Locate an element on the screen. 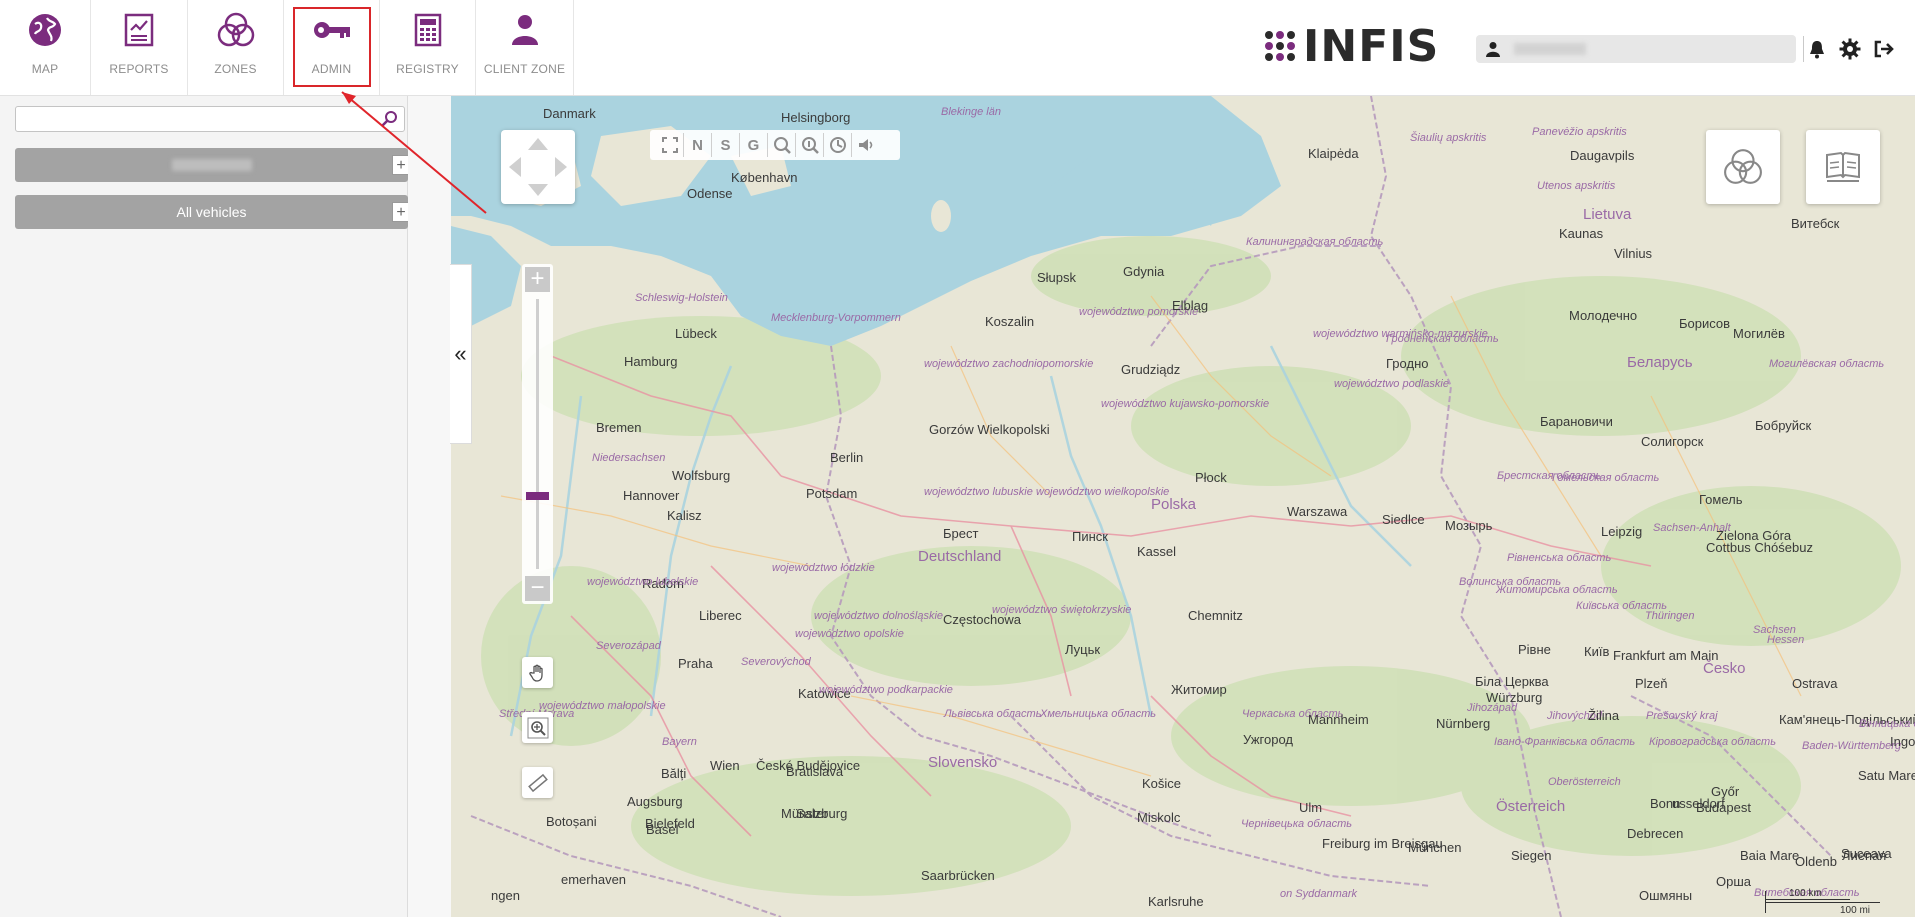 The width and height of the screenshot is (1915, 917). map-label: Молодечно is located at coordinates (1603, 315).